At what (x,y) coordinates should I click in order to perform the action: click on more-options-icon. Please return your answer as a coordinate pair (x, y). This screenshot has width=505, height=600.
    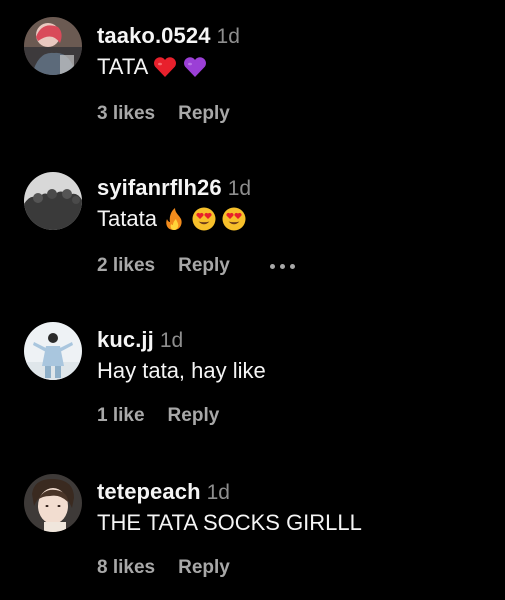
    Looking at the image, I should click on (282, 266).